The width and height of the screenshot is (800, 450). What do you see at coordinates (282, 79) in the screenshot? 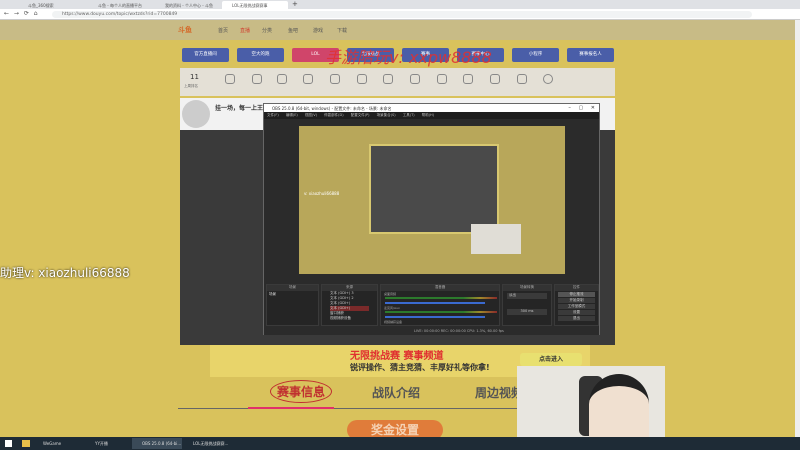
I see `gift-icon` at bounding box center [282, 79].